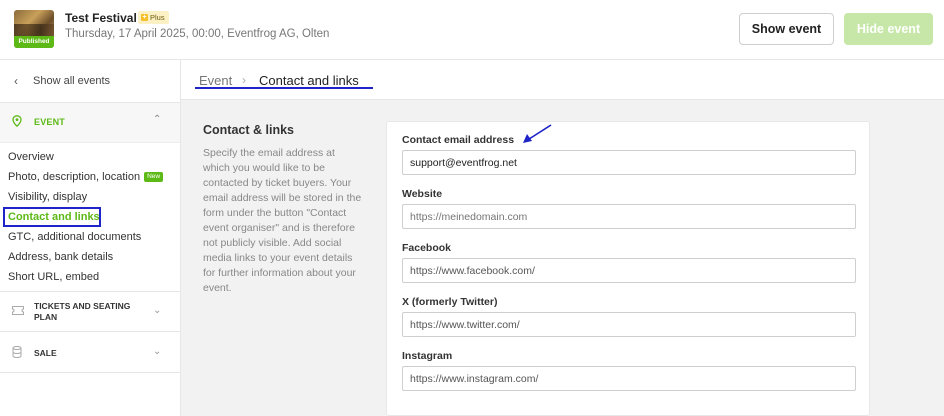  Describe the element at coordinates (74, 177) in the screenshot. I see `sidebar-item-label: Photo, description, location` at that location.